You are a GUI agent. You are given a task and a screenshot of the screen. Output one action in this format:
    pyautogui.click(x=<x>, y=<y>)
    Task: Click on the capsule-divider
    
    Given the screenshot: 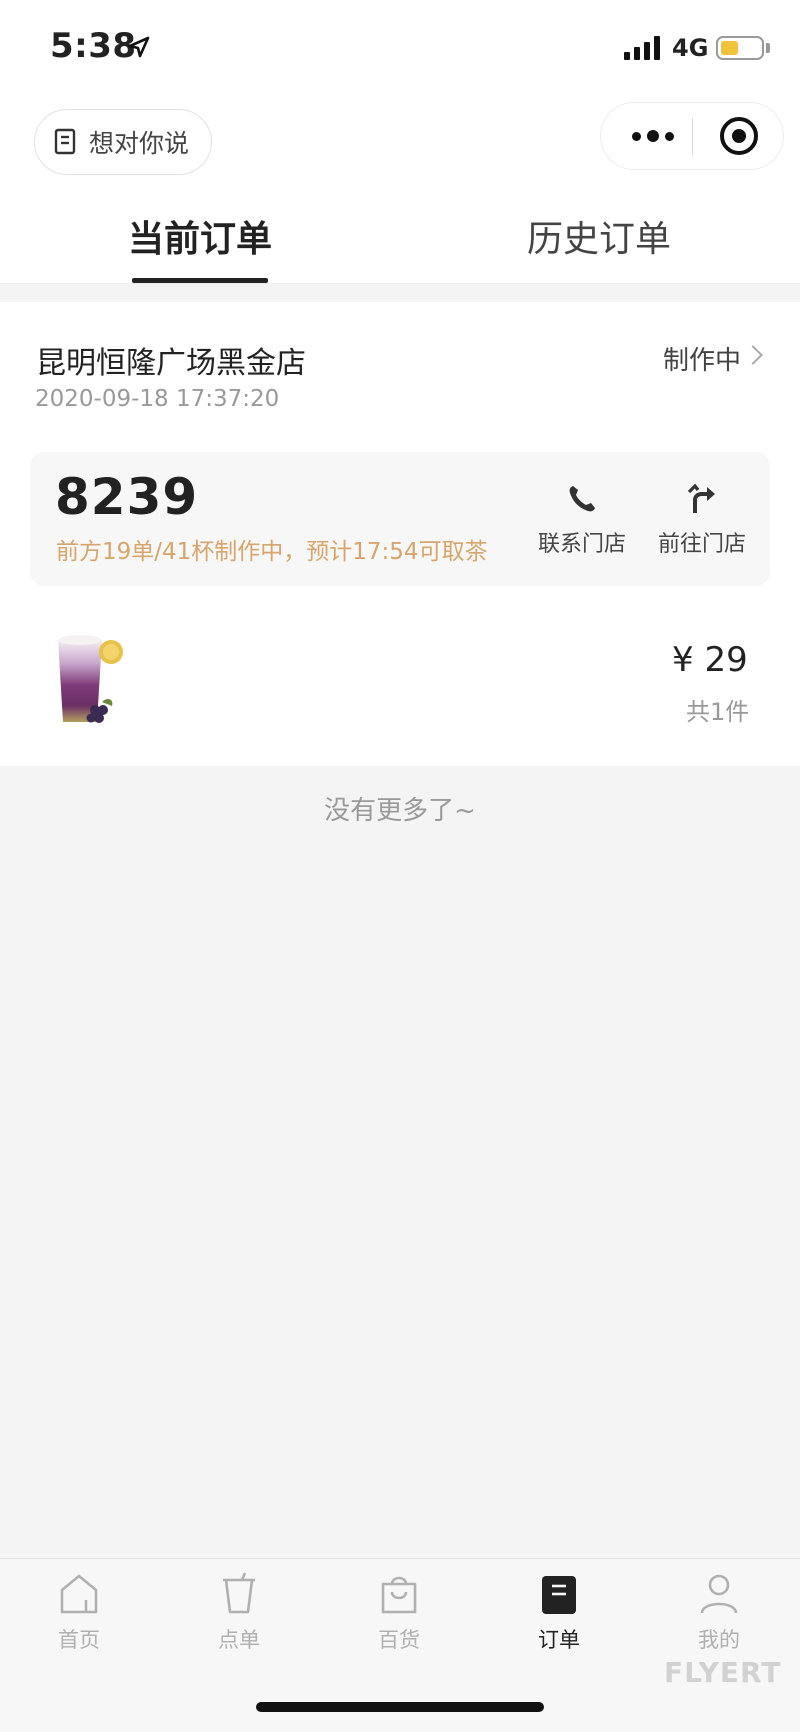 What is the action you would take?
    pyautogui.click(x=692, y=137)
    